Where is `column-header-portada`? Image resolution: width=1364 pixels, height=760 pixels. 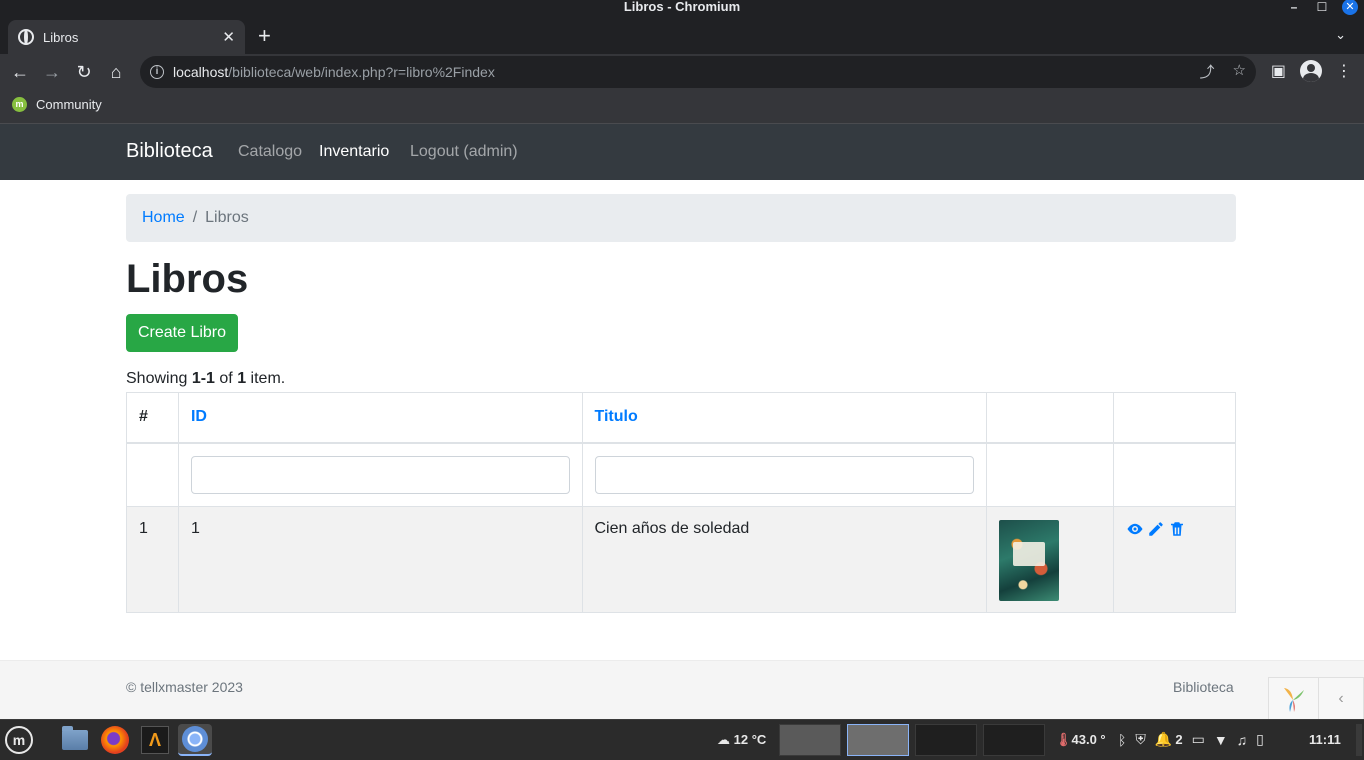 column-header-portada is located at coordinates (1050, 418).